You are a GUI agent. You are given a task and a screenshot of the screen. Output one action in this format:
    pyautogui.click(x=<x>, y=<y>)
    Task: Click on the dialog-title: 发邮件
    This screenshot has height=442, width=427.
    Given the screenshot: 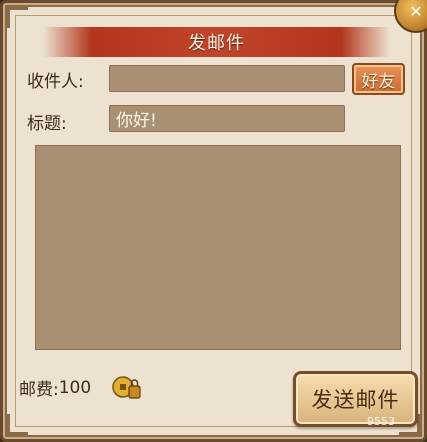 What is the action you would take?
    pyautogui.click(x=216, y=43)
    